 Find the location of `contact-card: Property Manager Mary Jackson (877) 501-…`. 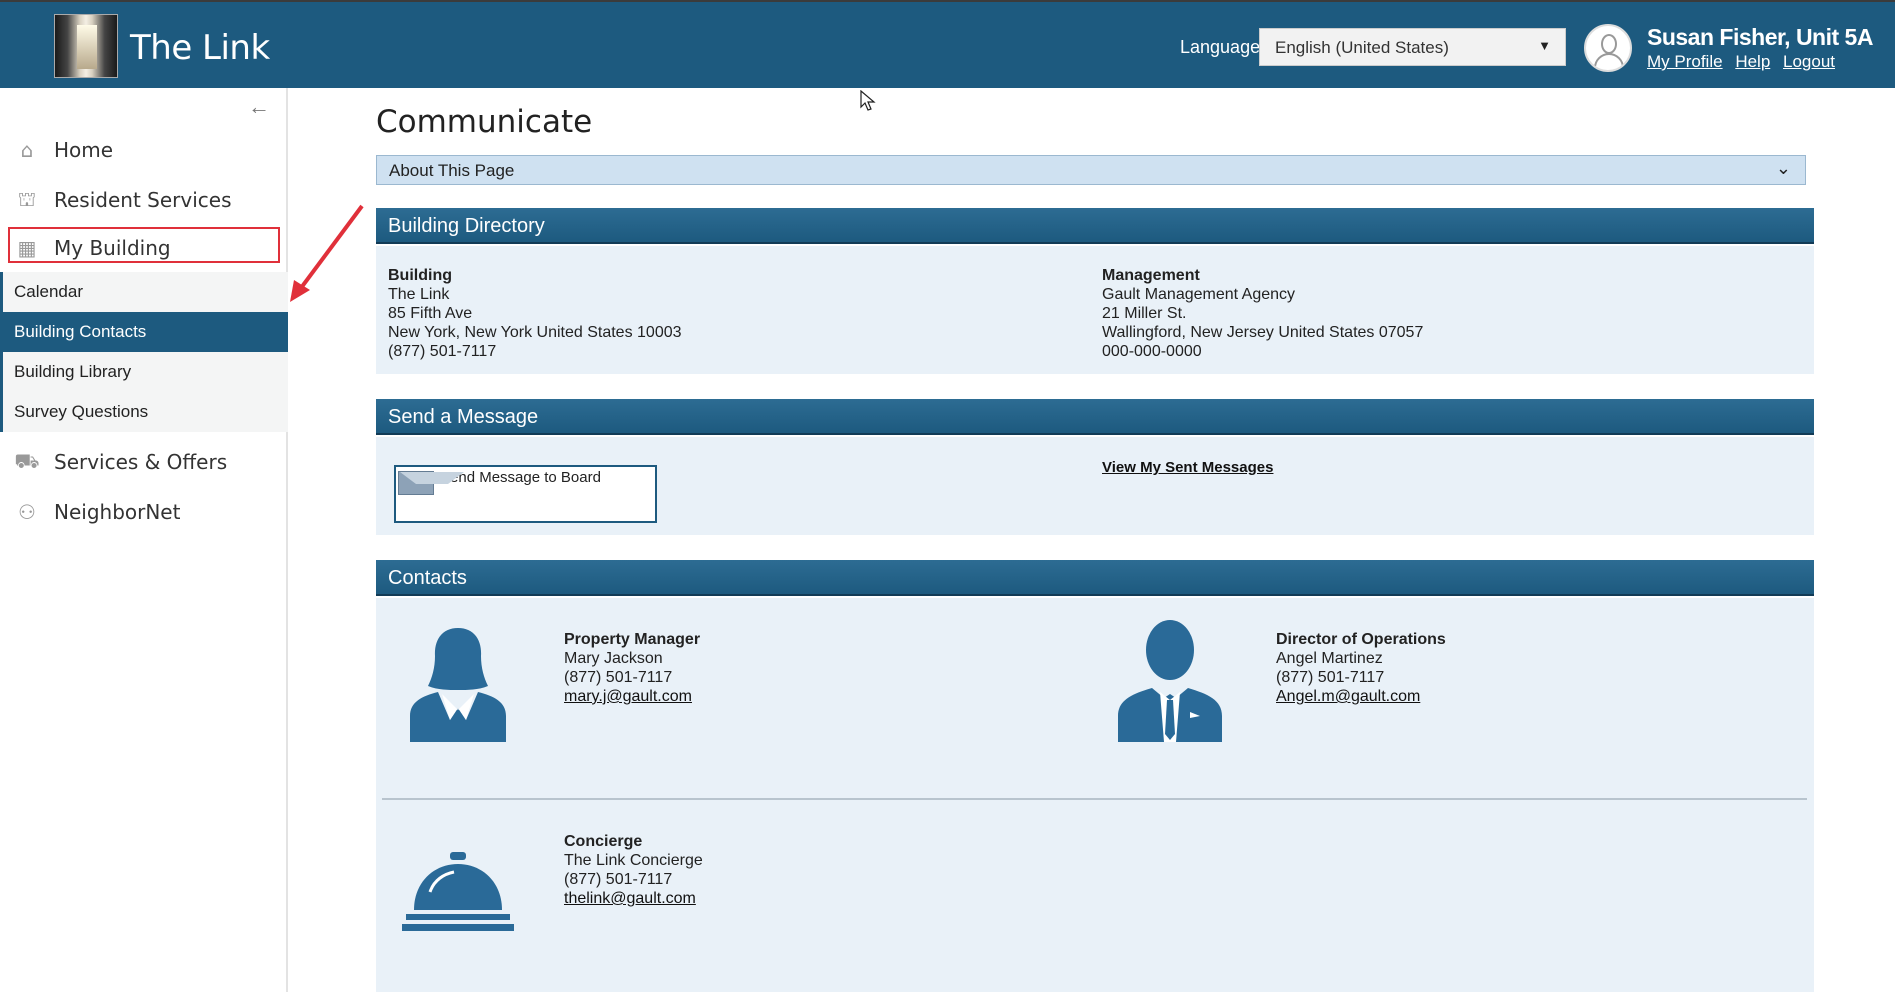

contact-card: Property Manager Mary Jackson (877) 501-… is located at coordinates (632, 668).